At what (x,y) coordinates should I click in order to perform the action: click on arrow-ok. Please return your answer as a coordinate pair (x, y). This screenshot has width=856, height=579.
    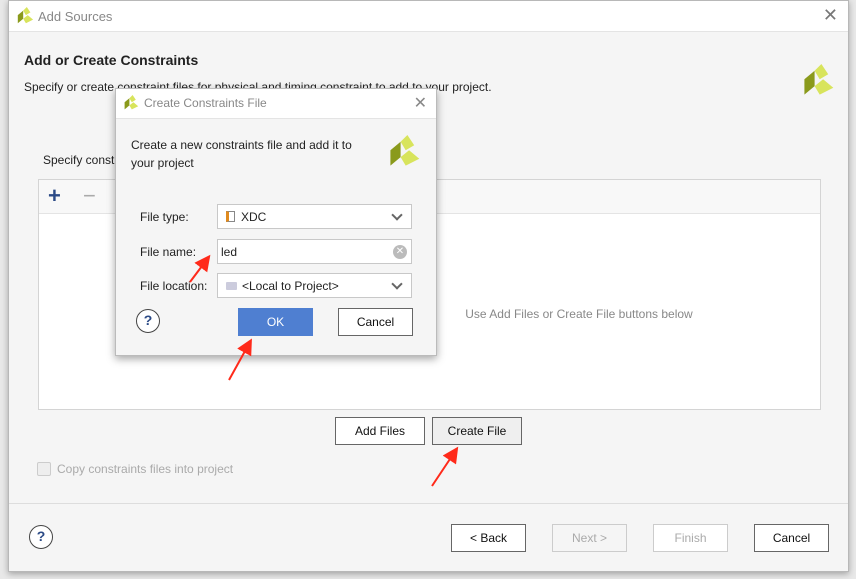
    Looking at the image, I should click on (240, 359).